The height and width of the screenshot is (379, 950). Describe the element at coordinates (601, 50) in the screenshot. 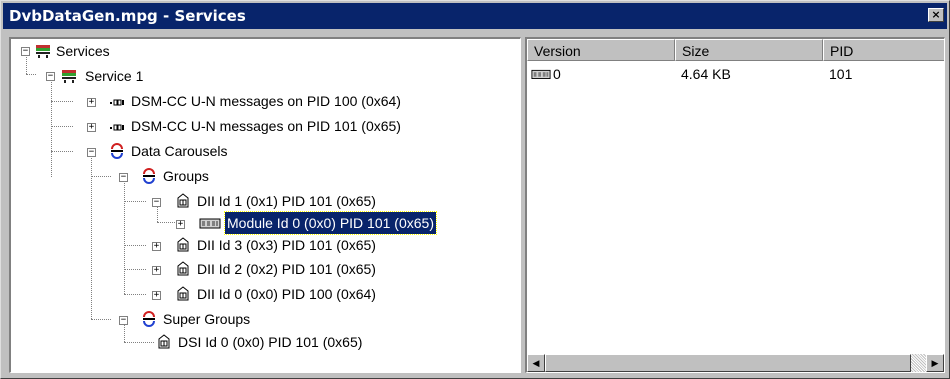

I see `column-header-version: Version` at that location.